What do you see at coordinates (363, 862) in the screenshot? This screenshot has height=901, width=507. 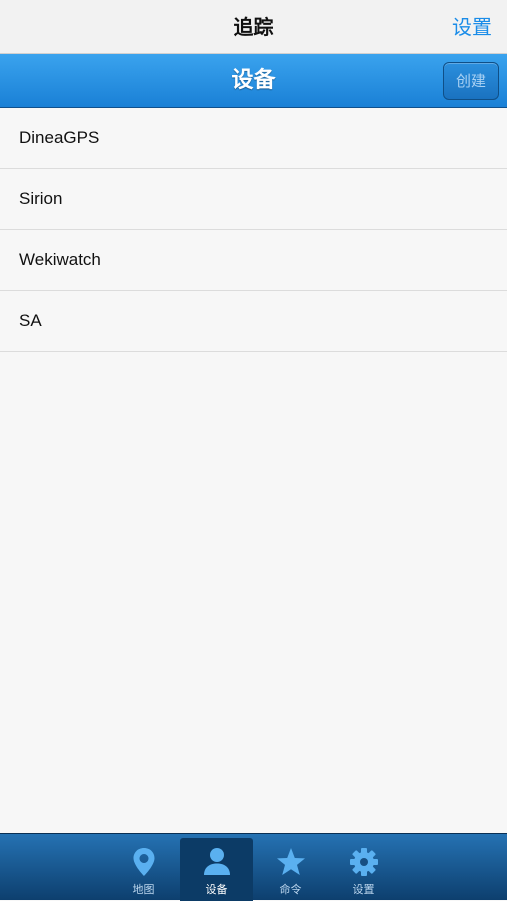 I see `gear-icon` at bounding box center [363, 862].